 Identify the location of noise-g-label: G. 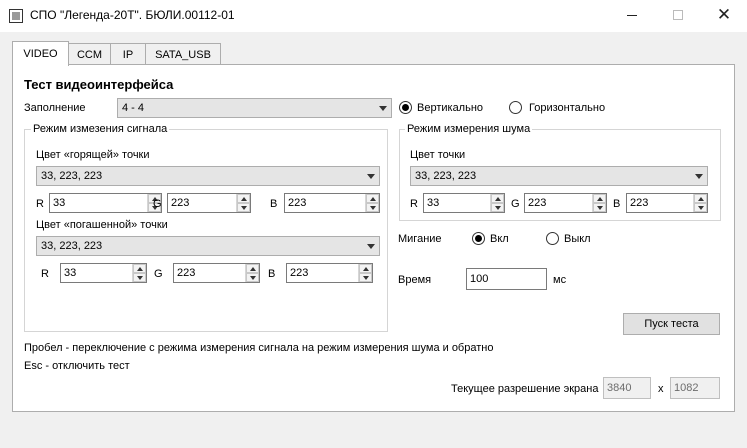
(515, 204).